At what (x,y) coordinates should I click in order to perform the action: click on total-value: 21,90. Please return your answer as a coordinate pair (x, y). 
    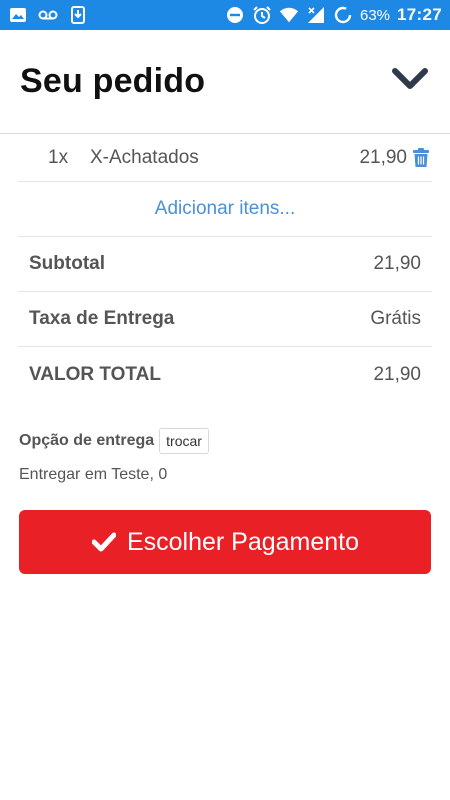
    Looking at the image, I should click on (397, 374).